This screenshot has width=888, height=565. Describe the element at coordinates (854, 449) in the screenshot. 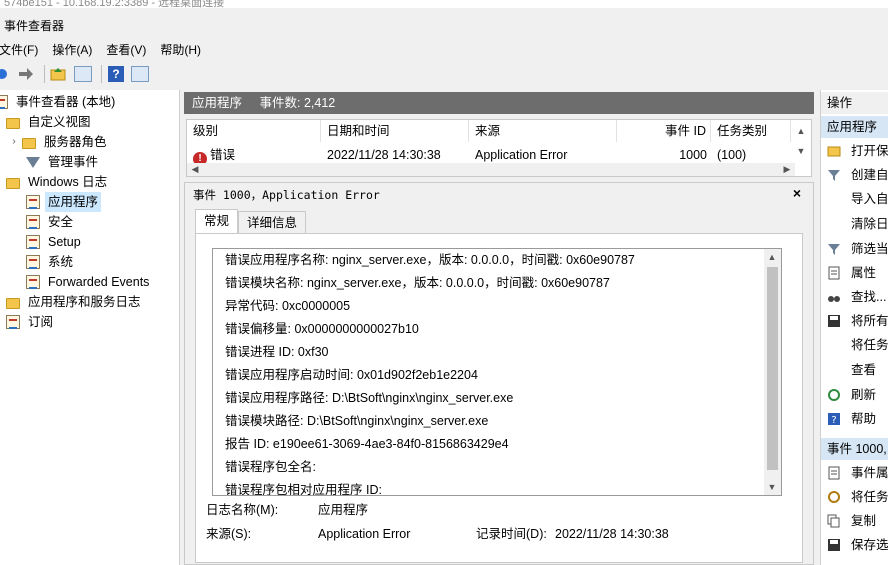

I see `actions-section-event: 事件 1000,` at that location.